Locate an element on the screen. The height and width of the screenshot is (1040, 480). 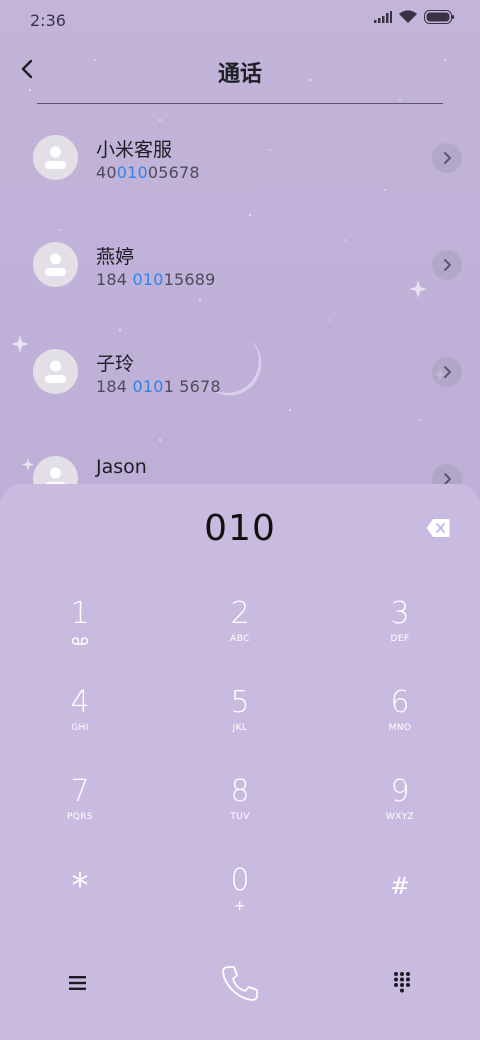
key-digit: * is located at coordinates (80, 886).